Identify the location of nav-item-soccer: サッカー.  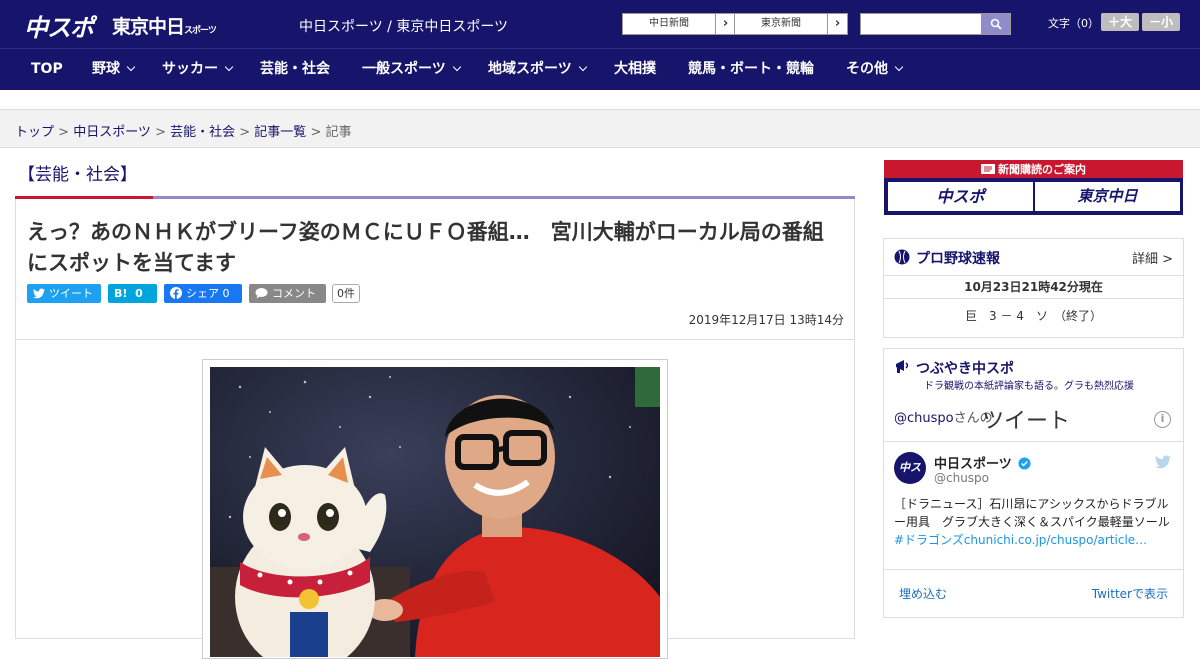
(198, 69).